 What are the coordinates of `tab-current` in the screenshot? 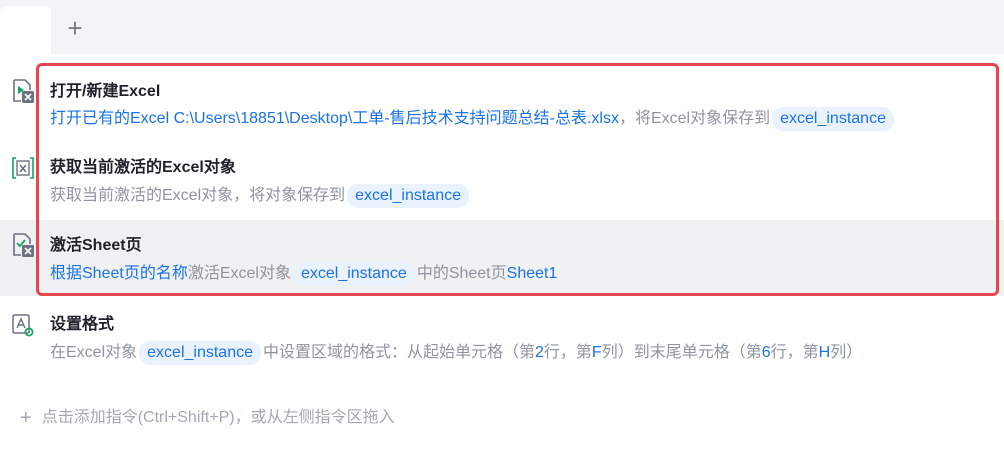 It's located at (25, 30).